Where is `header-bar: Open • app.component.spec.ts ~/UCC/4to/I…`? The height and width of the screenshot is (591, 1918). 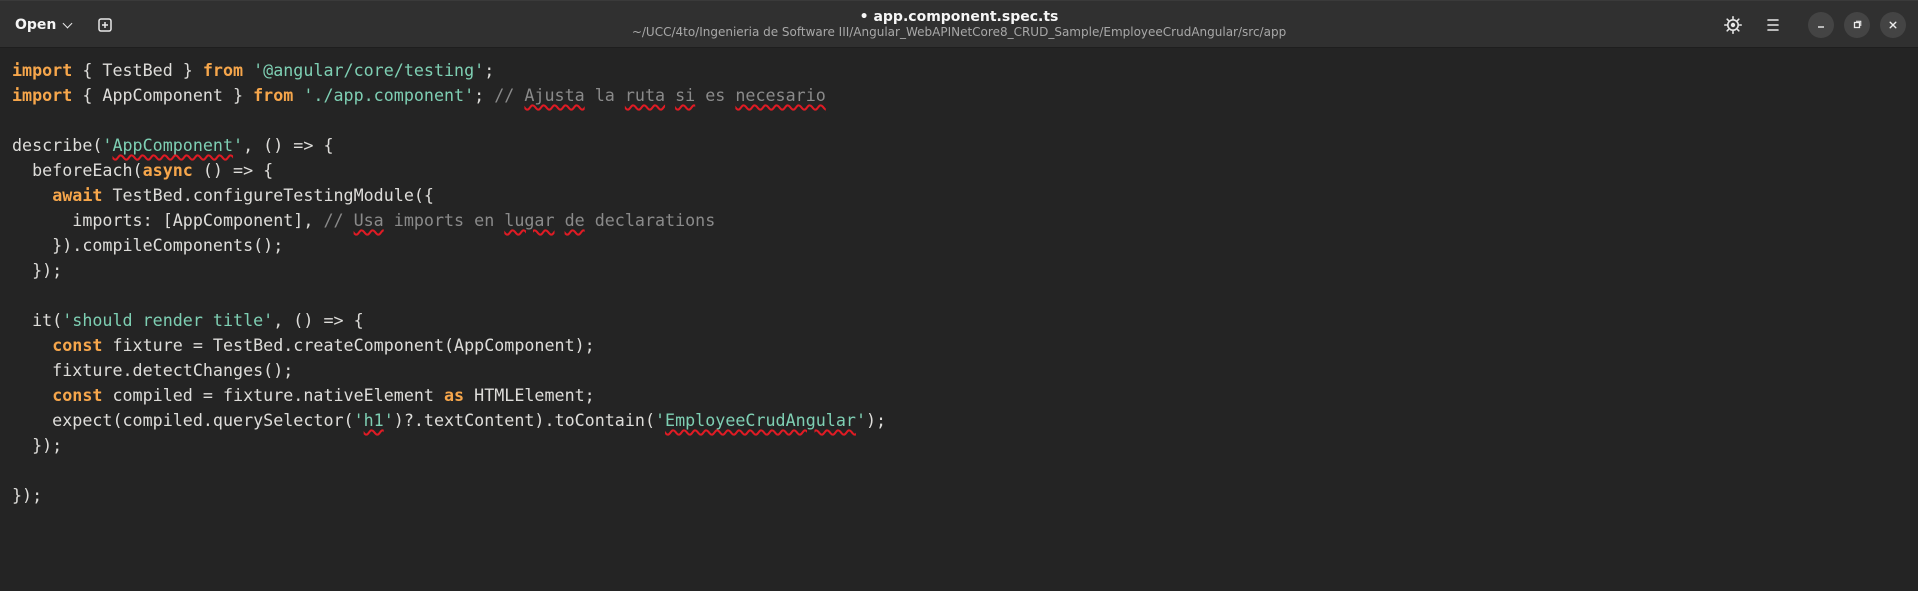
header-bar: Open • app.component.spec.ts ~/UCC/4to/I… is located at coordinates (959, 24).